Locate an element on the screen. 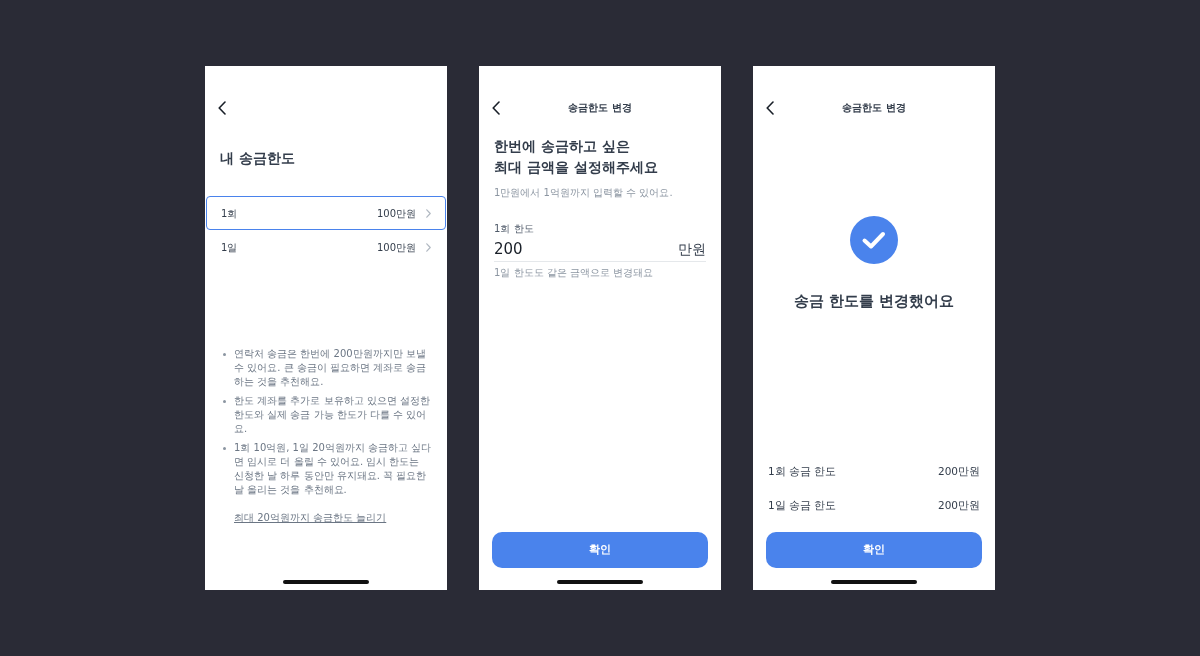 Image resolution: width=1200 pixels, height=656 pixels. note-text: 연락처 송금은 한번에 200만원까지만 보낼 수 있어요. 큰 송금이 필요하면 계좌로 송금하는 것을 추천해요. is located at coordinates (331, 368).